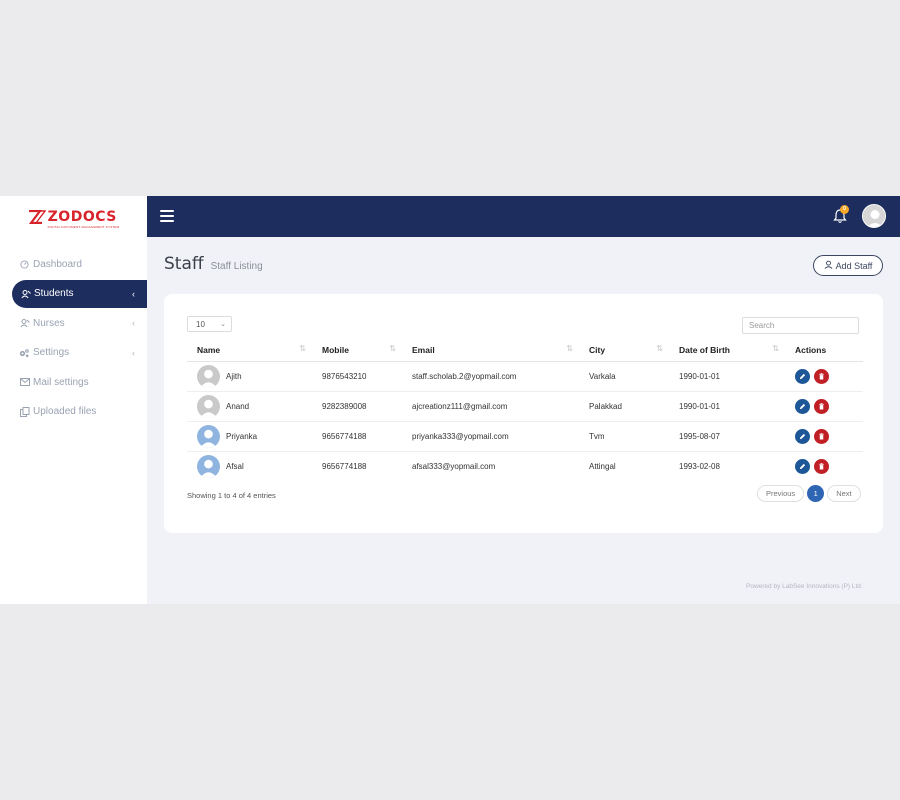 This screenshot has height=800, width=900. I want to click on top-bar: 0, so click(523, 216).